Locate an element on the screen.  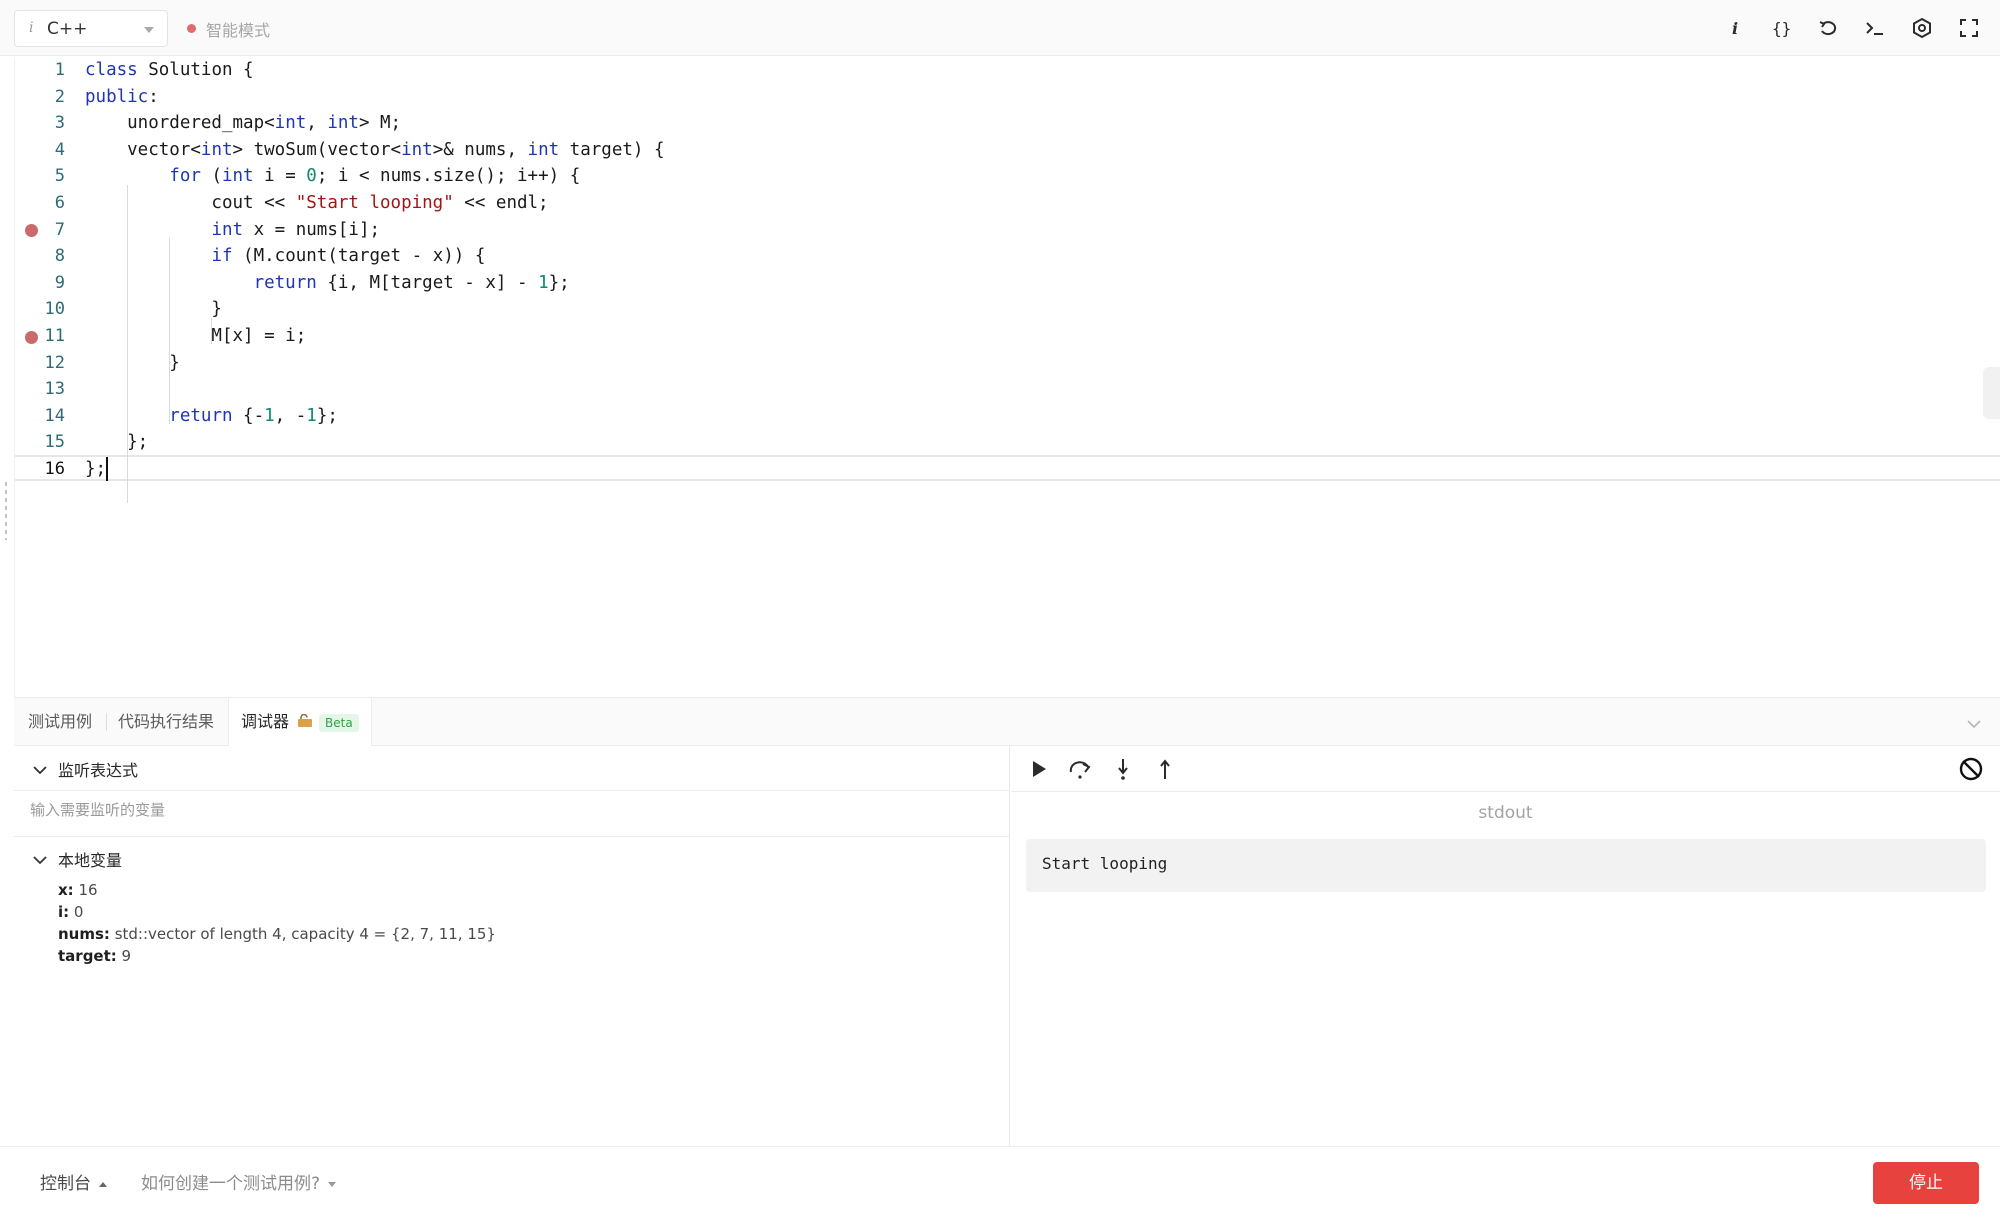
settings-icon is located at coordinates (1922, 28).